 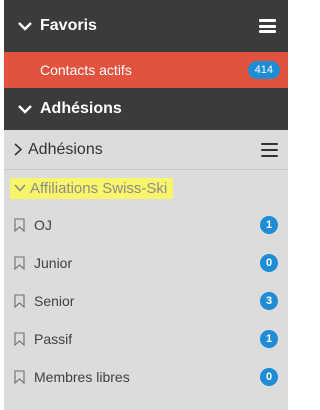 I want to click on favoris-item-contacts-actifs: Contacts actifs 414, so click(x=146, y=70).